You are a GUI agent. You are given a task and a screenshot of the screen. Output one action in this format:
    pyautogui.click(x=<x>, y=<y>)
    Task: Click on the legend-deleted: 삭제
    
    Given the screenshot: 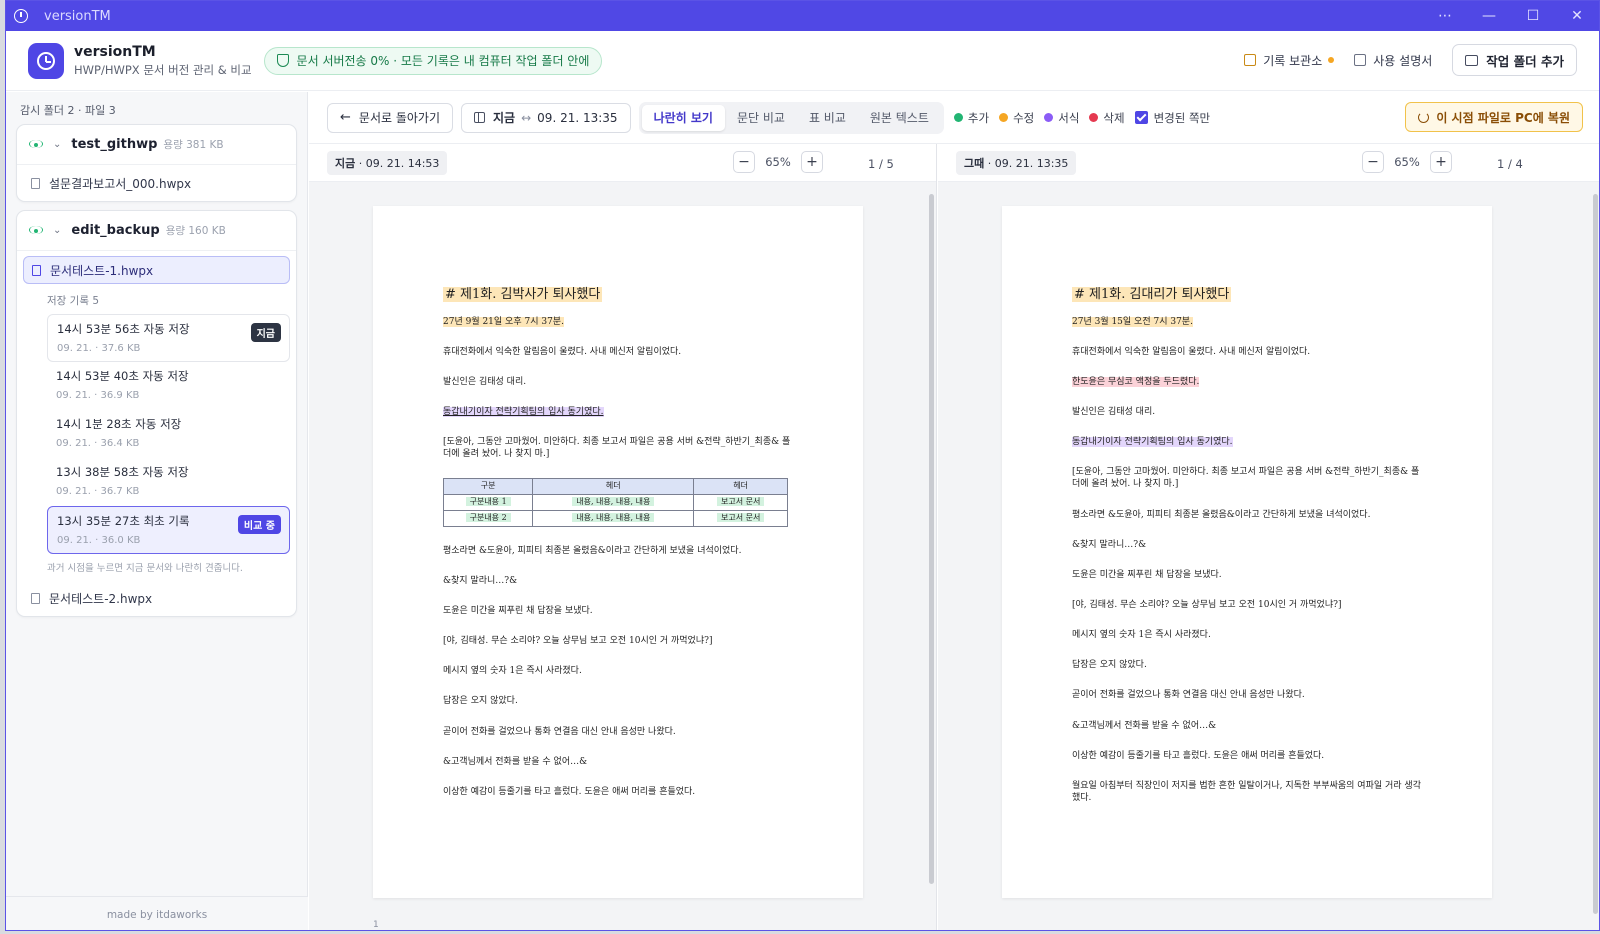 What is the action you would take?
    pyautogui.click(x=1107, y=118)
    